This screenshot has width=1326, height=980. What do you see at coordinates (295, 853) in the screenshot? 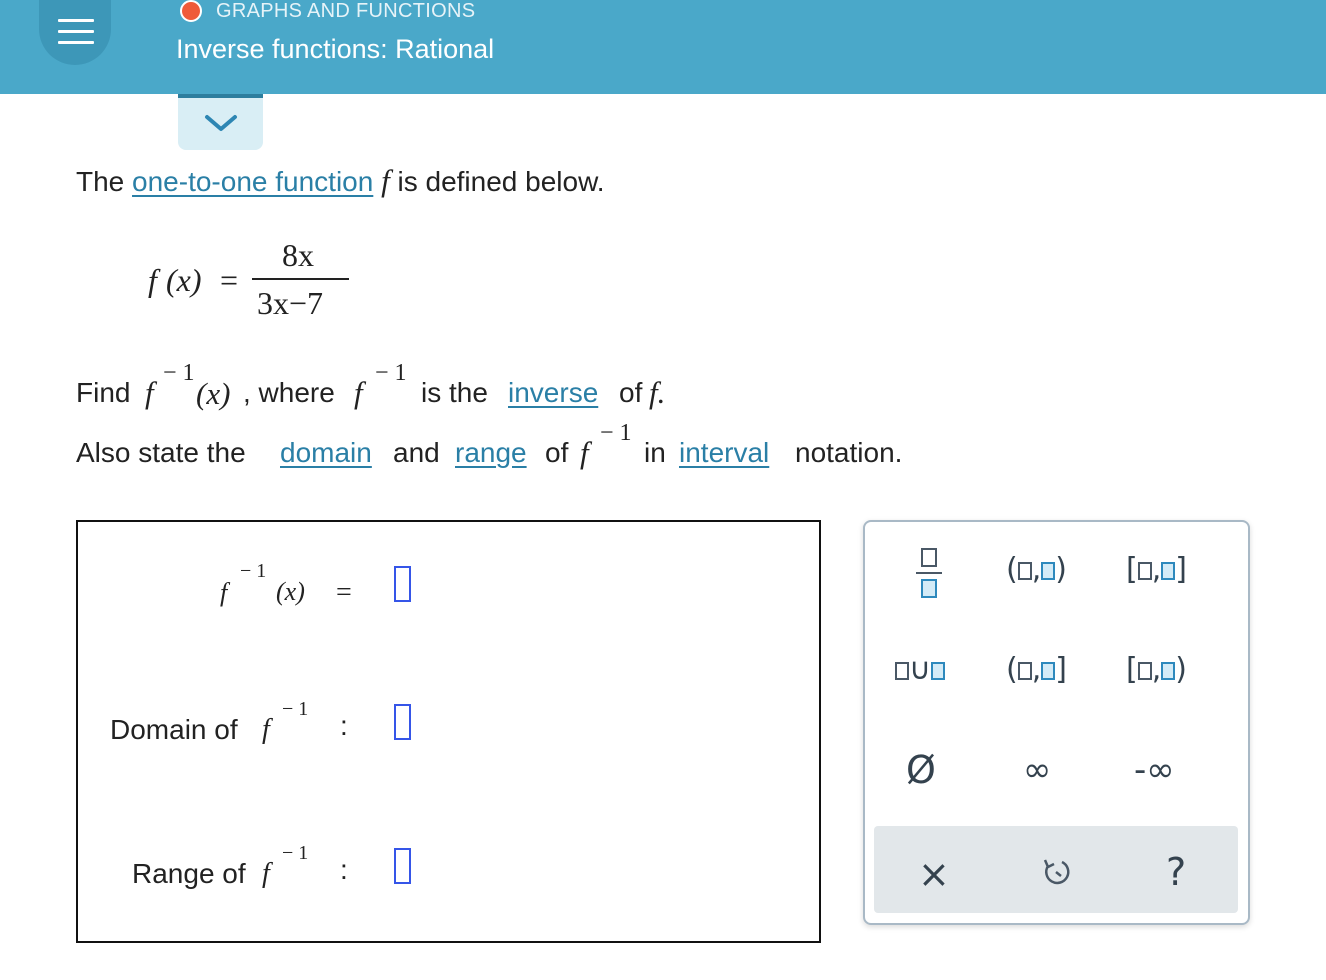
I see `range-sup: − 1` at bounding box center [295, 853].